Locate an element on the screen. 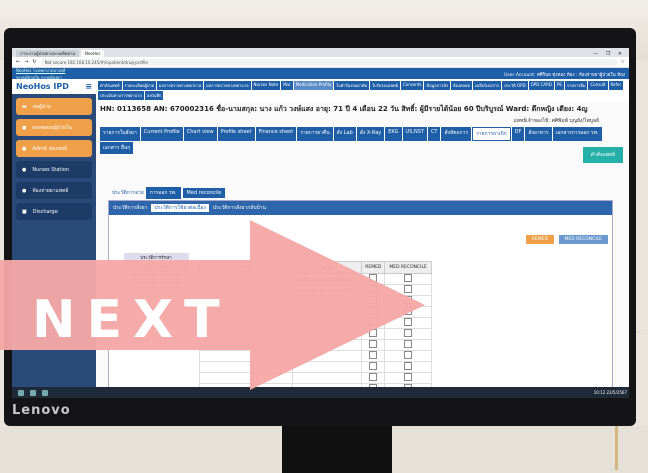  sub-tab: EKG is located at coordinates (393, 134).